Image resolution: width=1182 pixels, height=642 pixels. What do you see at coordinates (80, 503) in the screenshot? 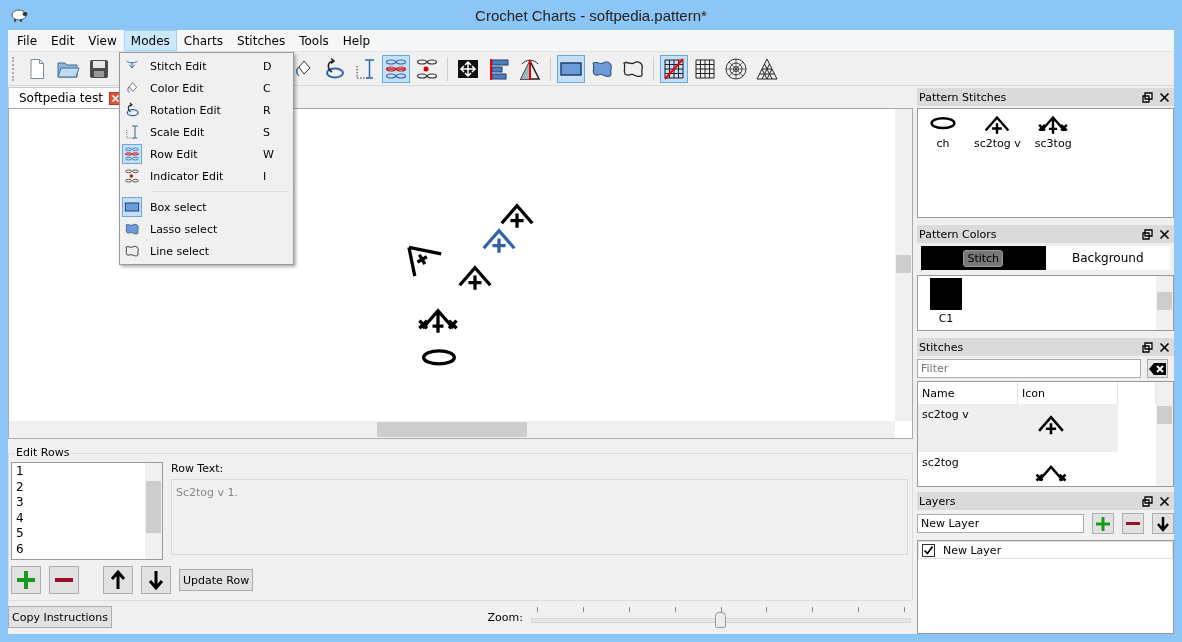
I see `row-list-item: 3` at bounding box center [80, 503].